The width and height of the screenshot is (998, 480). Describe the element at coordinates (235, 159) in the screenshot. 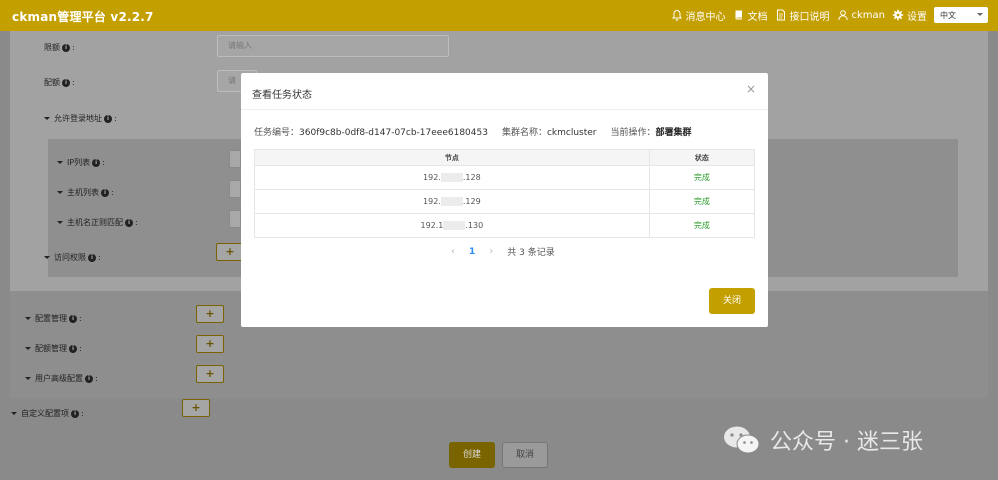

I see `ip-list-add-button` at that location.